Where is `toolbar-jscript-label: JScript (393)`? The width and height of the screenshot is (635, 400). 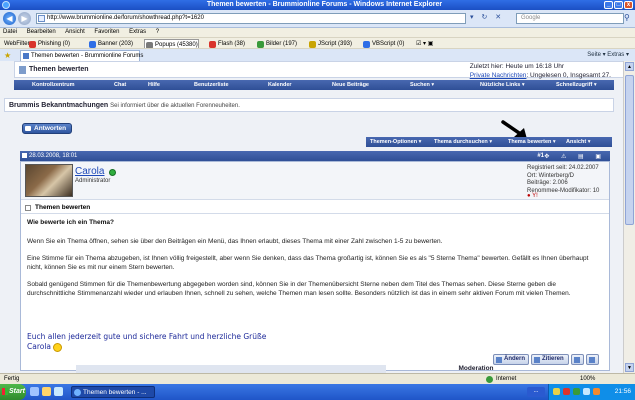 toolbar-jscript-label: JScript (393) is located at coordinates (335, 44).